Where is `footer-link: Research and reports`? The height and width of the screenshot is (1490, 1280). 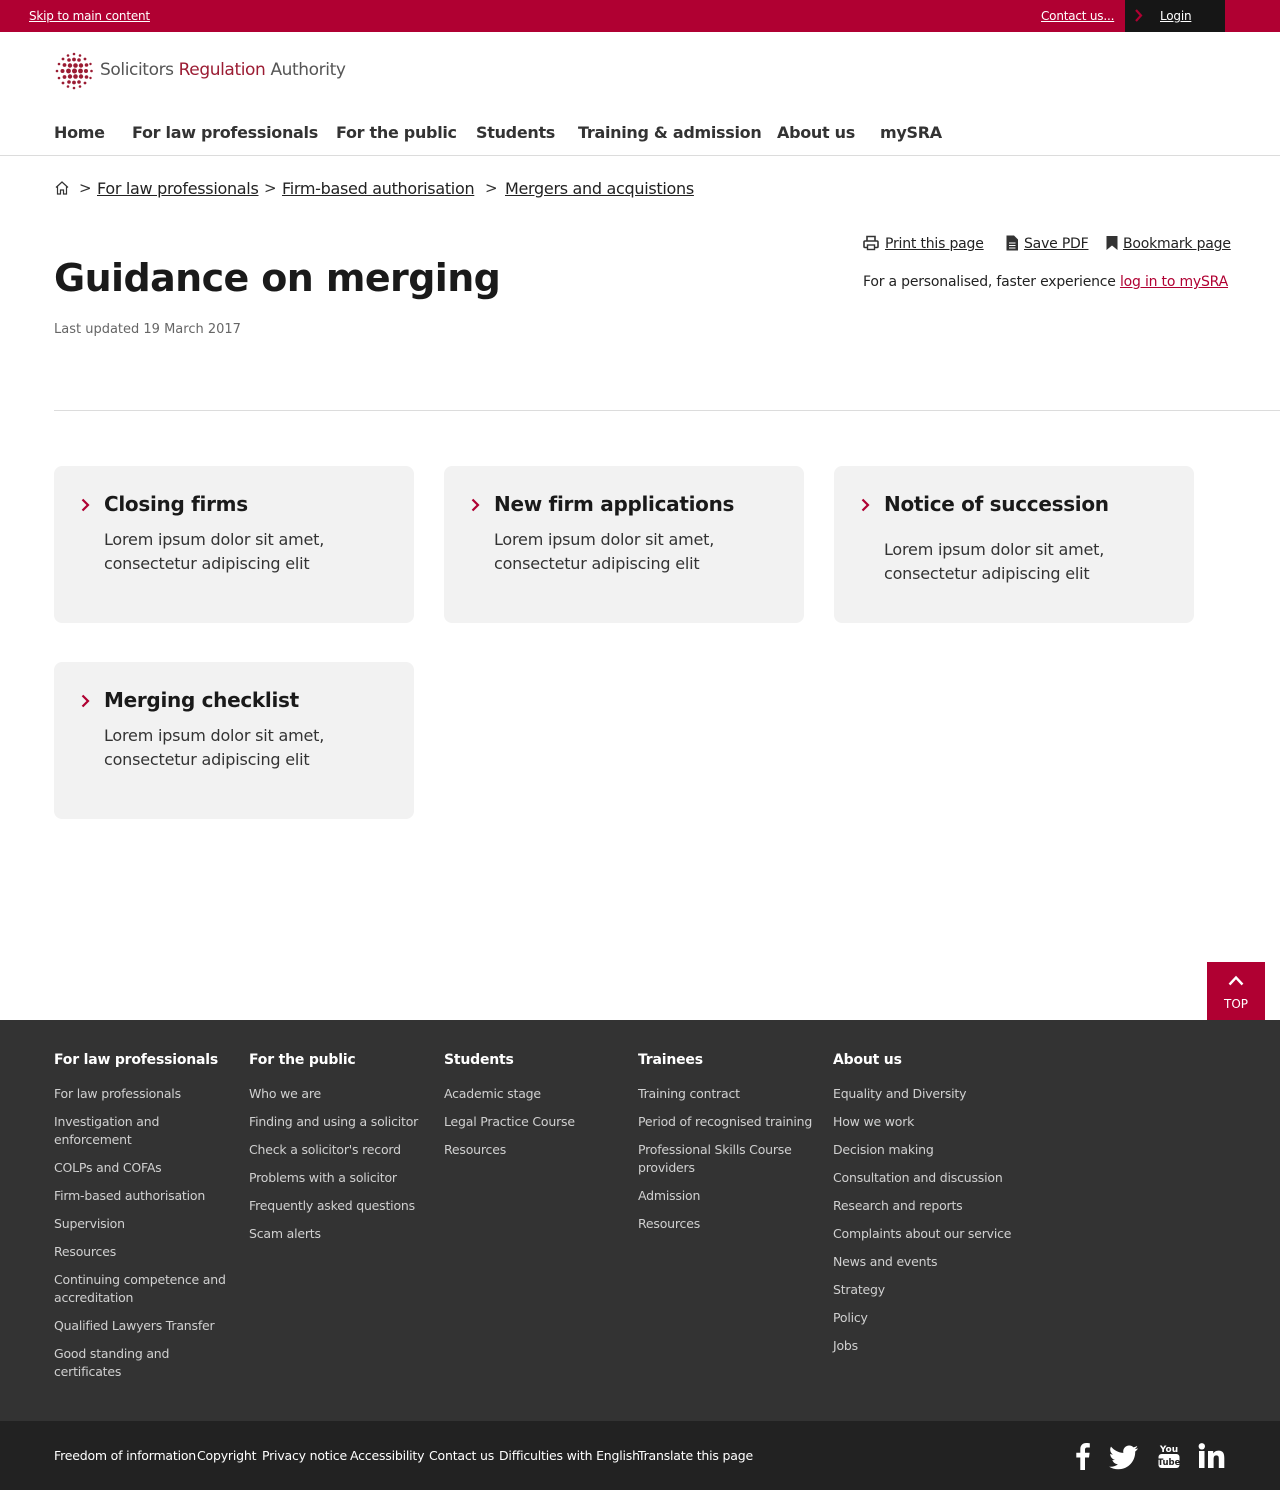 footer-link: Research and reports is located at coordinates (923, 1206).